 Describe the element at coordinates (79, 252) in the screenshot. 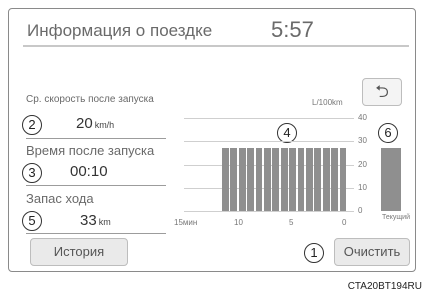

I see `history-button: История` at that location.